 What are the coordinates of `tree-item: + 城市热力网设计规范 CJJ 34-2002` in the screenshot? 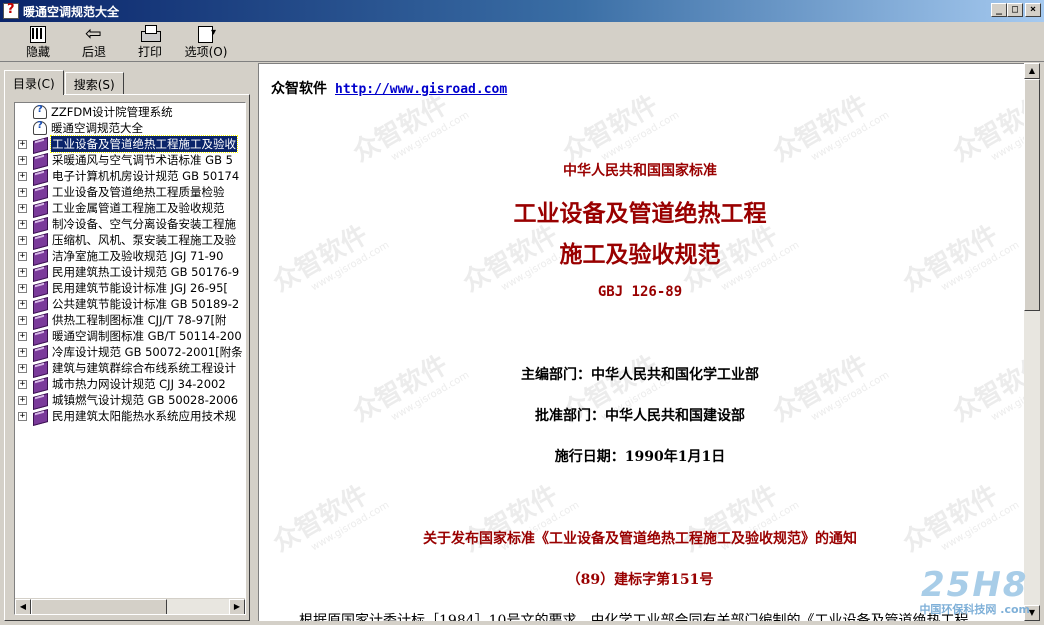 It's located at (121, 384).